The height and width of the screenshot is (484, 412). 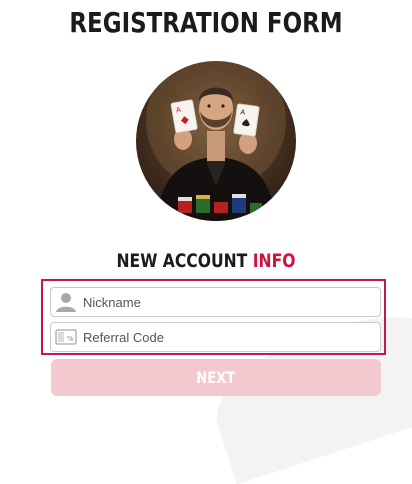 I want to click on next-button: NEXT, so click(x=216, y=377).